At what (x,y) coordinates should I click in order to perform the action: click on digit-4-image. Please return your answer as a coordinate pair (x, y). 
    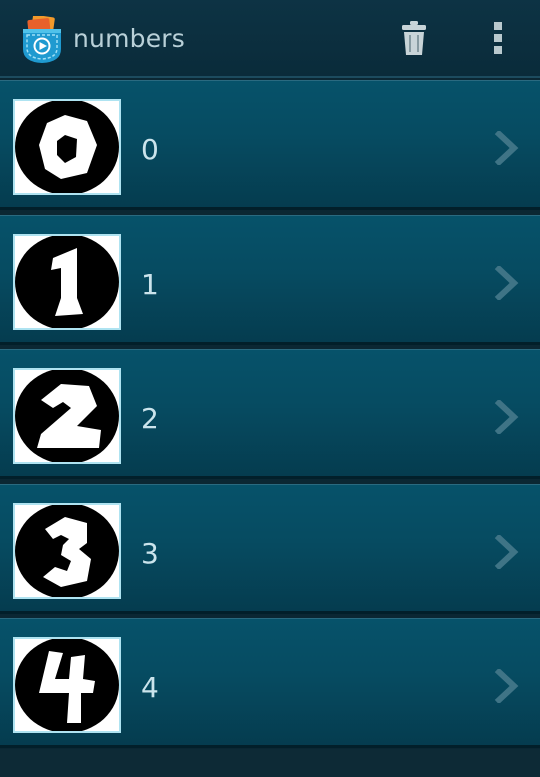
    Looking at the image, I should click on (67, 685).